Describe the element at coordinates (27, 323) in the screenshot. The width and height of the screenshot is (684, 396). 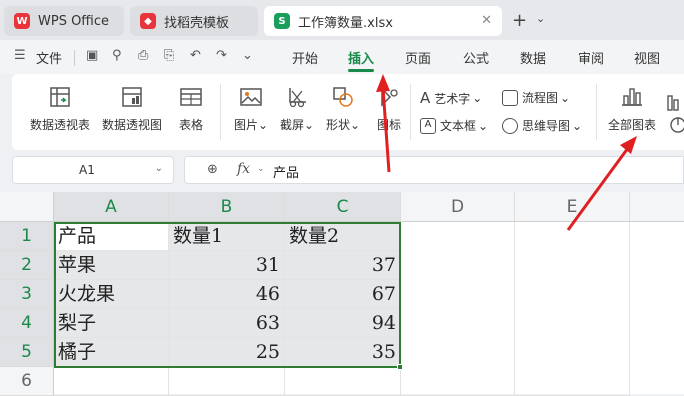
I see `row-header-4: 4` at that location.